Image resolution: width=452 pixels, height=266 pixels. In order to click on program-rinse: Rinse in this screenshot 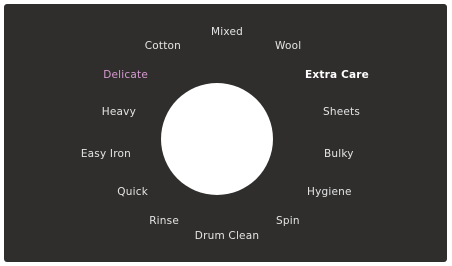, I will do `click(164, 221)`.